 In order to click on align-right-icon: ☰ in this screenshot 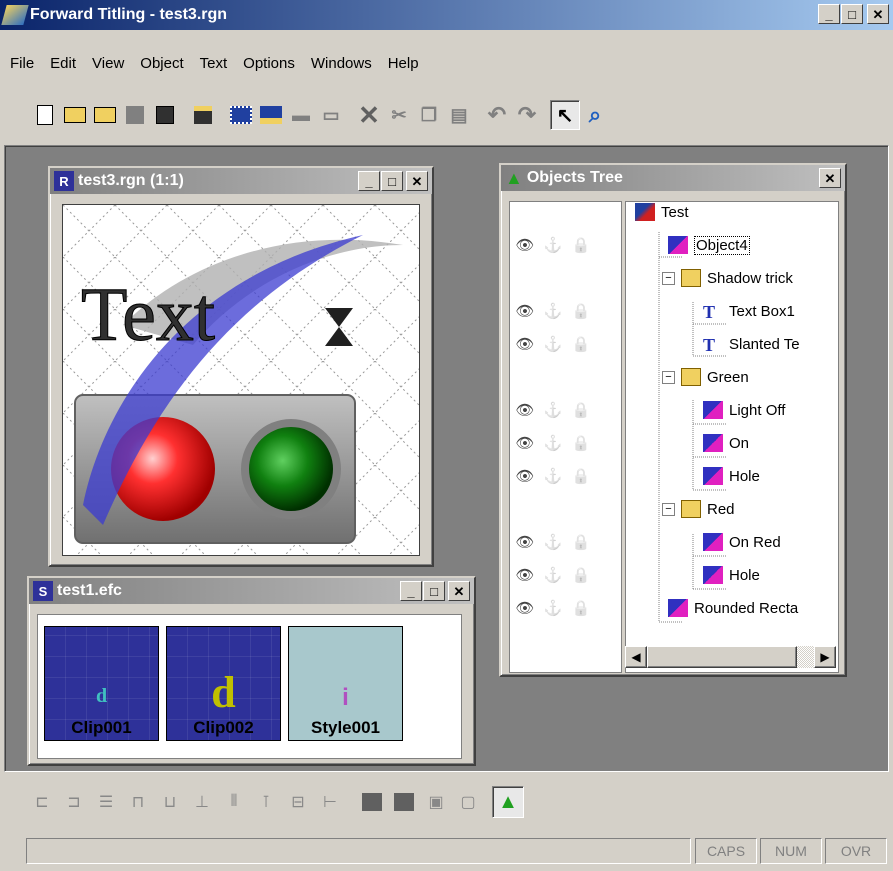, I will do `click(106, 802)`.